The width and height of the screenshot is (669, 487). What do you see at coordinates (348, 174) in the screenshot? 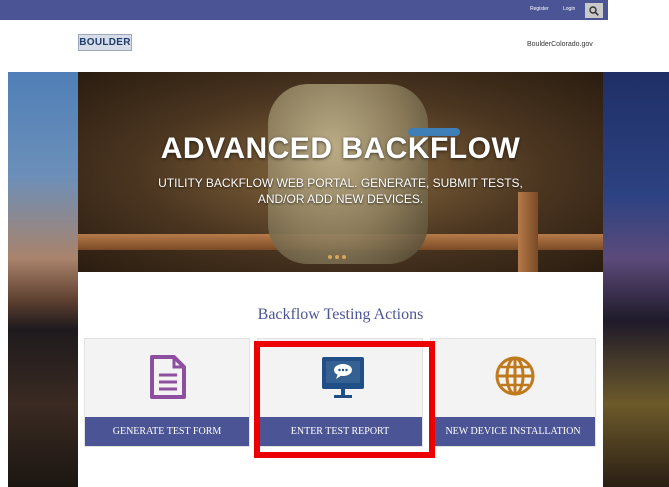
I see `hero-valve-image` at bounding box center [348, 174].